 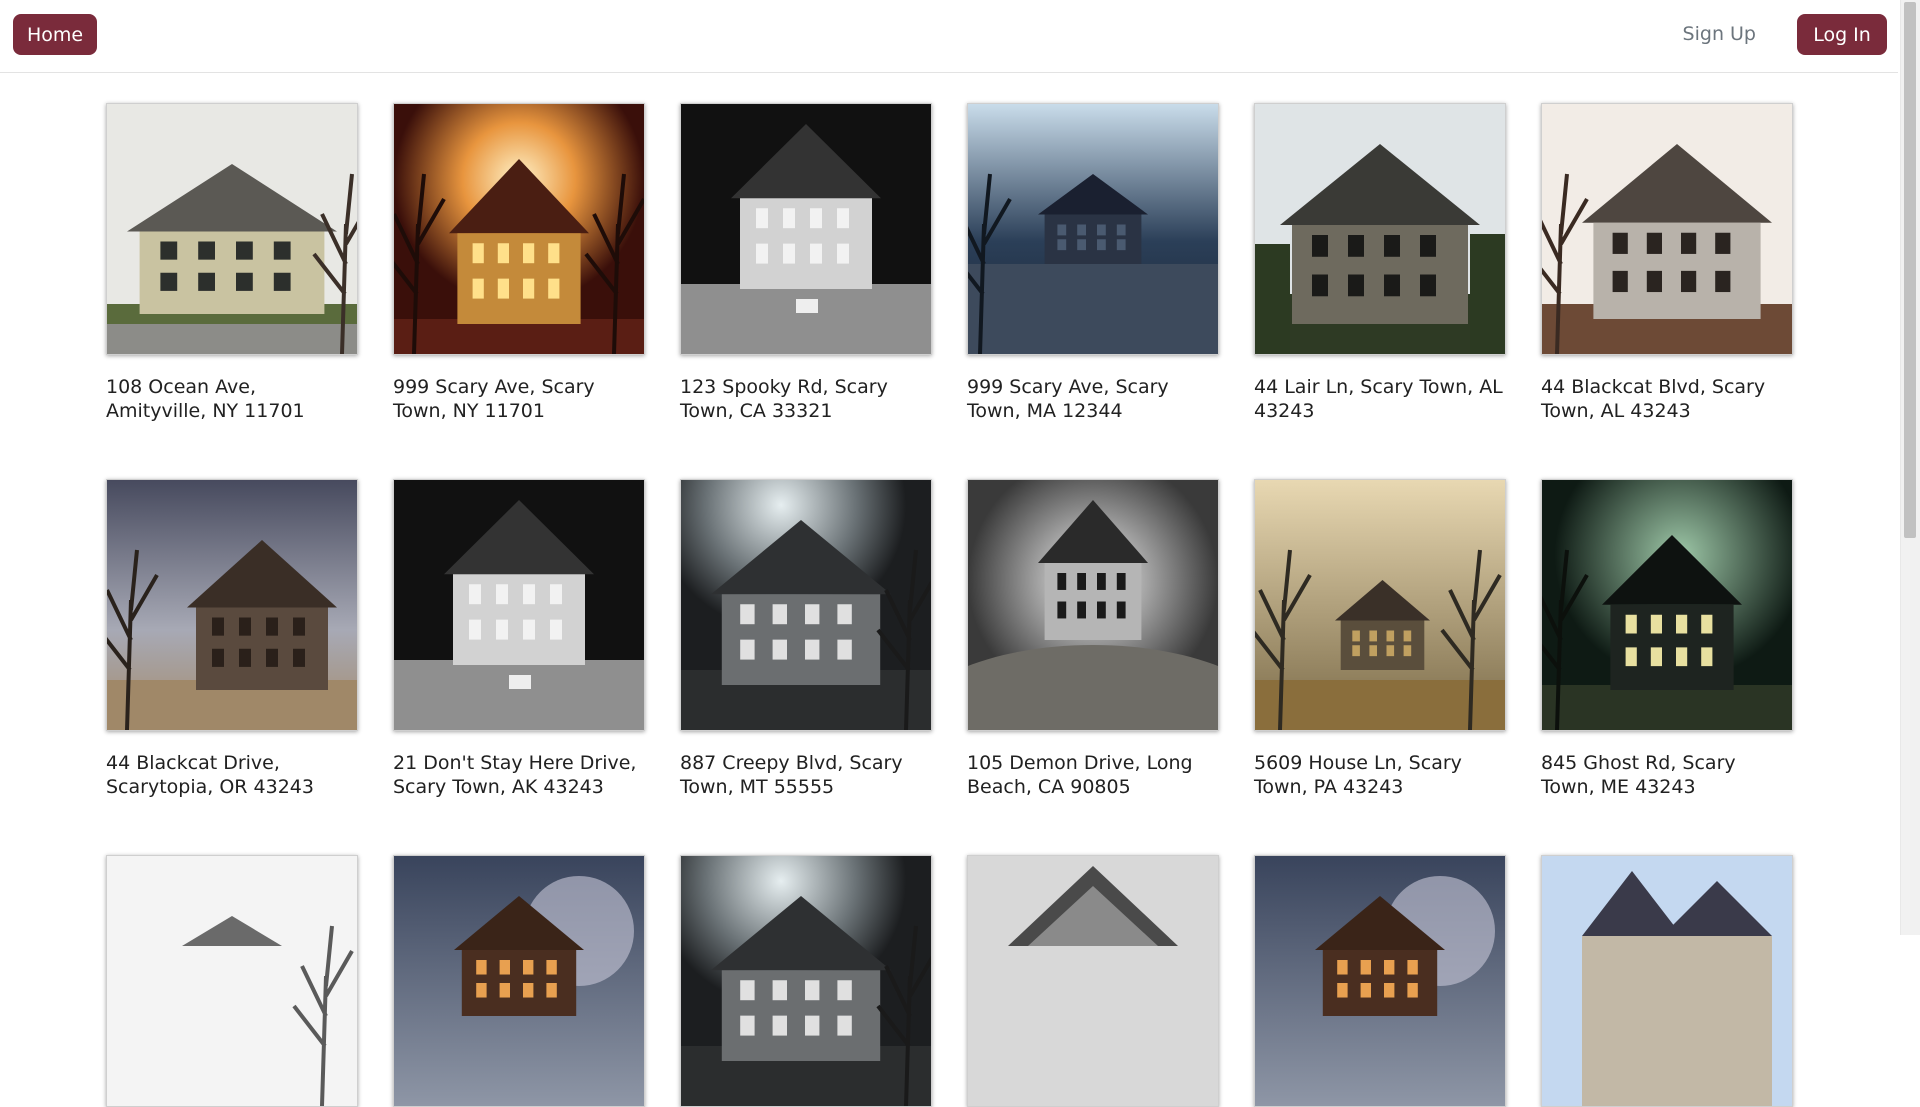 I want to click on listing-card: 44 Blackcat Drive, Scarytopia, OR 43243, so click(x=232, y=639).